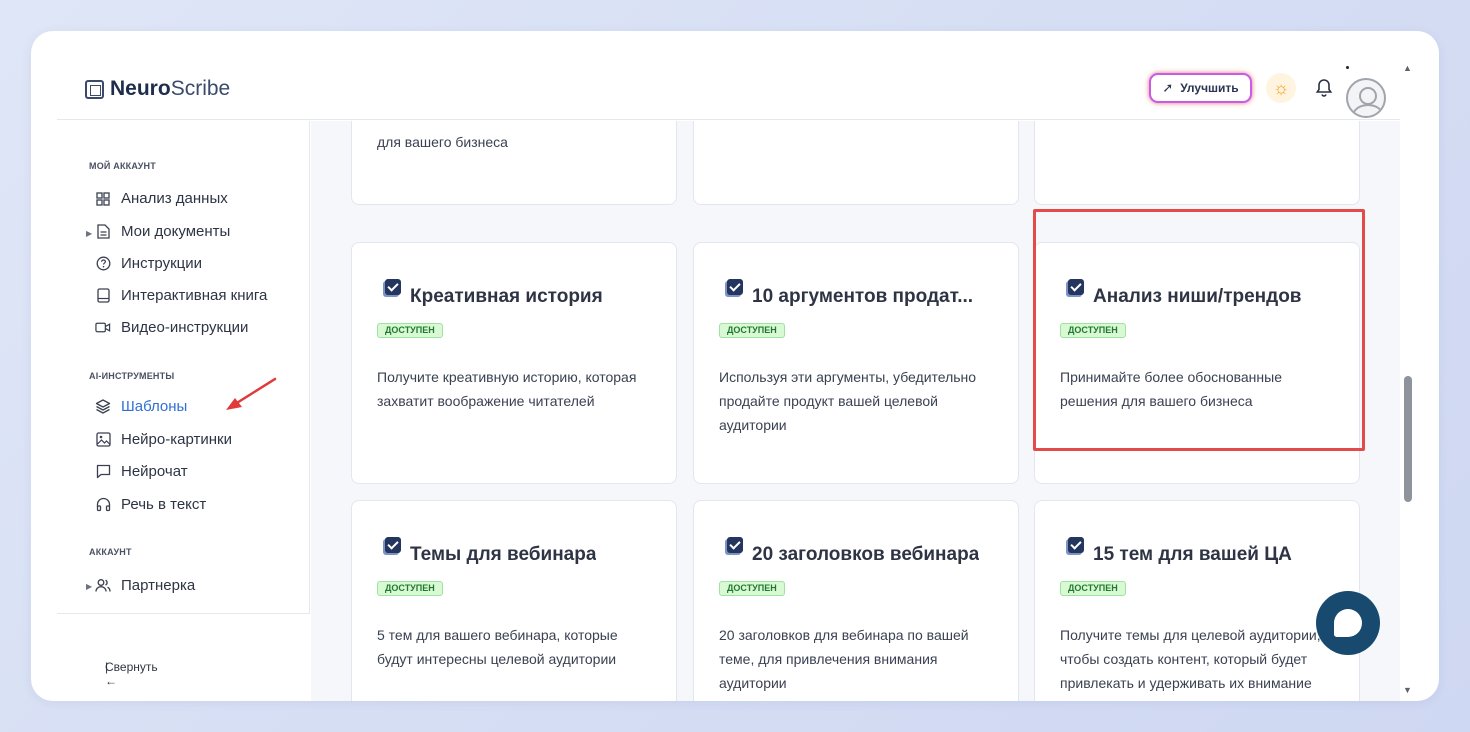 The height and width of the screenshot is (732, 1470). Describe the element at coordinates (1366, 98) in the screenshot. I see `avatar` at that location.